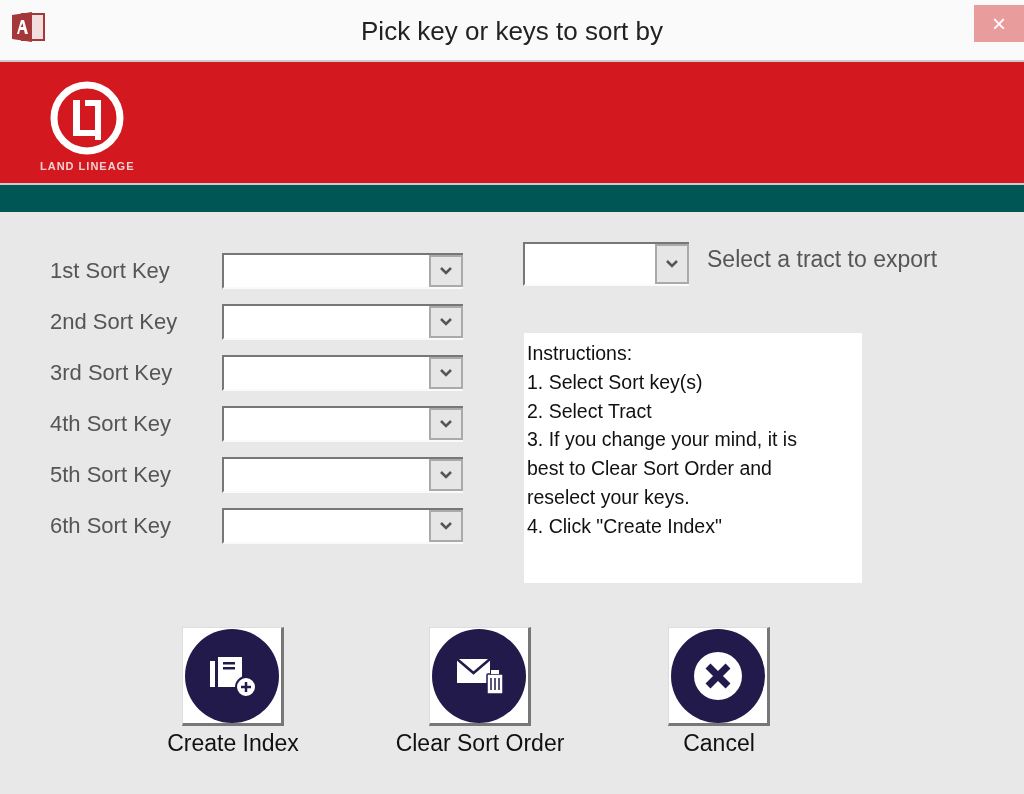  What do you see at coordinates (110, 271) in the screenshot?
I see `sort-key-label: 1st Sort Key` at bounding box center [110, 271].